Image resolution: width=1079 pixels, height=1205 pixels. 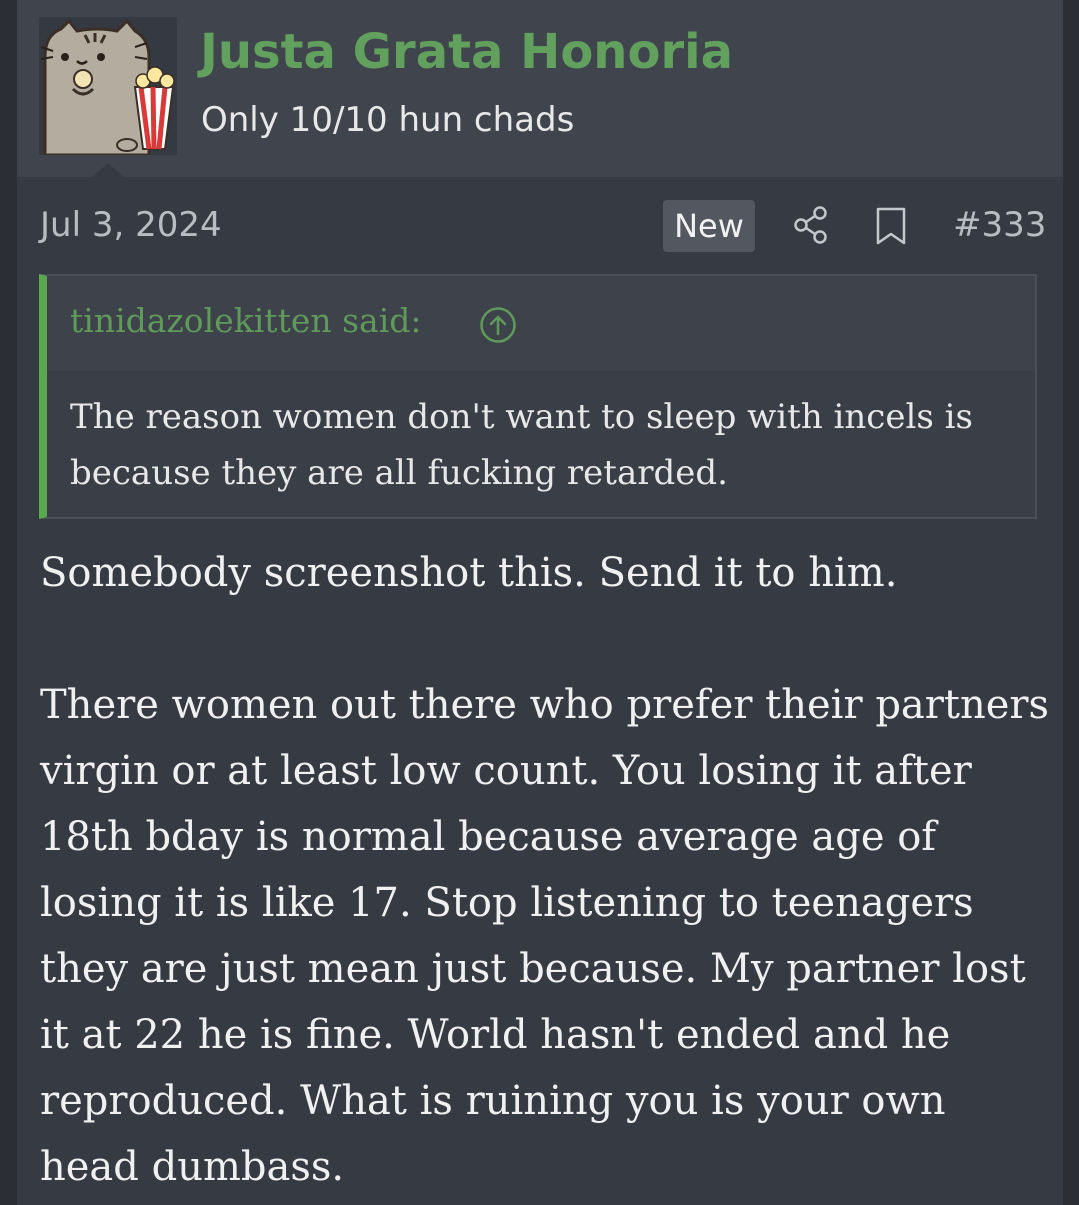 What do you see at coordinates (999, 225) in the screenshot?
I see `post-number: #333` at bounding box center [999, 225].